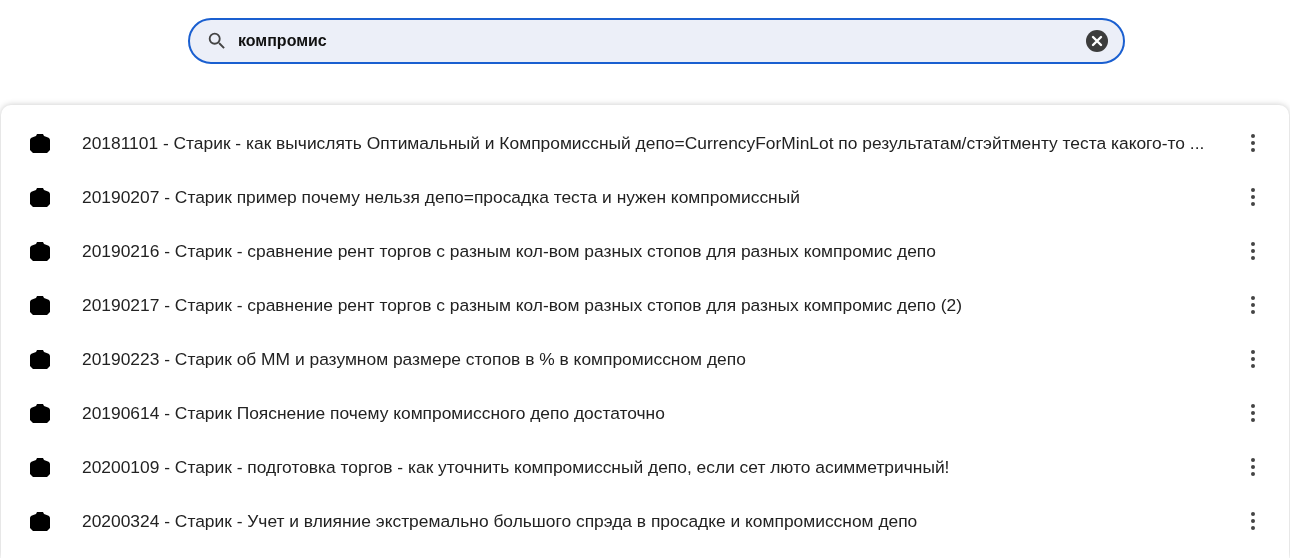 This screenshot has width=1290, height=558. I want to click on result-title: 20200324 - Старик - Учет и влияние экстремально большого спрэда в просадке и компромиссном депо, so click(651, 521).